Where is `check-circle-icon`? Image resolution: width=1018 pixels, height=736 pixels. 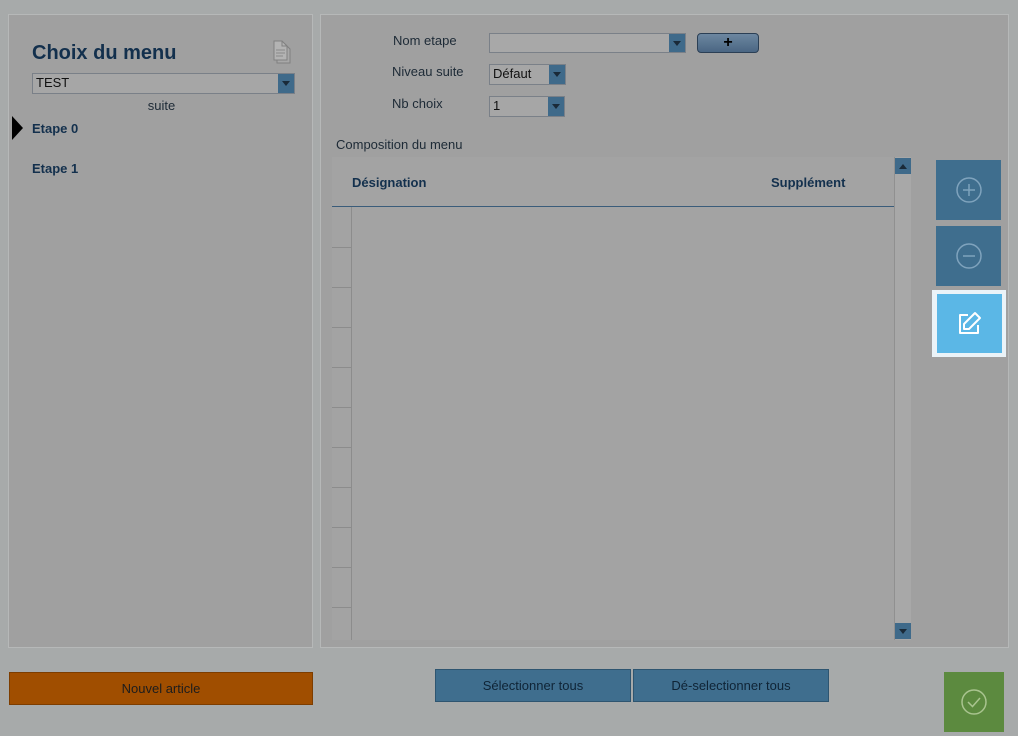
check-circle-icon is located at coordinates (974, 702).